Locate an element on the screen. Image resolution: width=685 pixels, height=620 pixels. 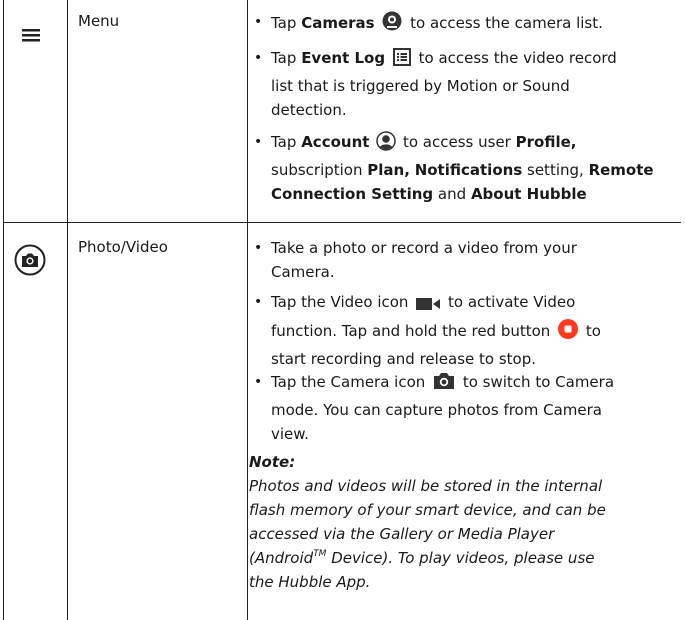
record-button-icon is located at coordinates (568, 332).